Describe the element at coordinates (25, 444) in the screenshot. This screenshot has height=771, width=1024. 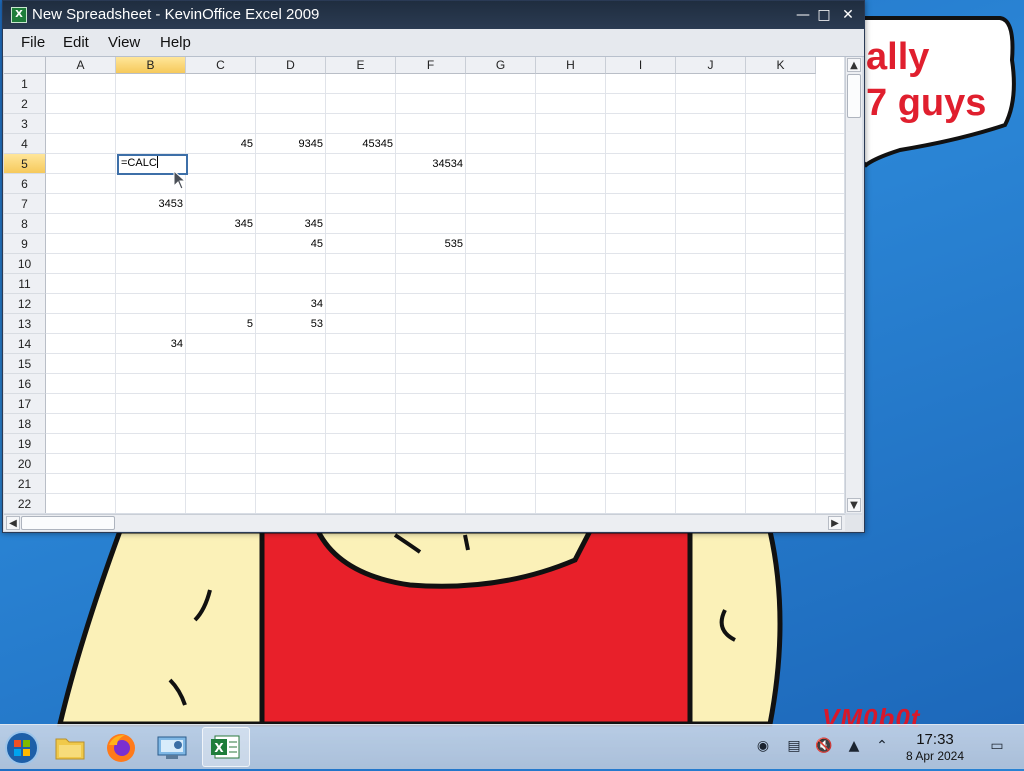
I see `row-header-19: 19` at that location.